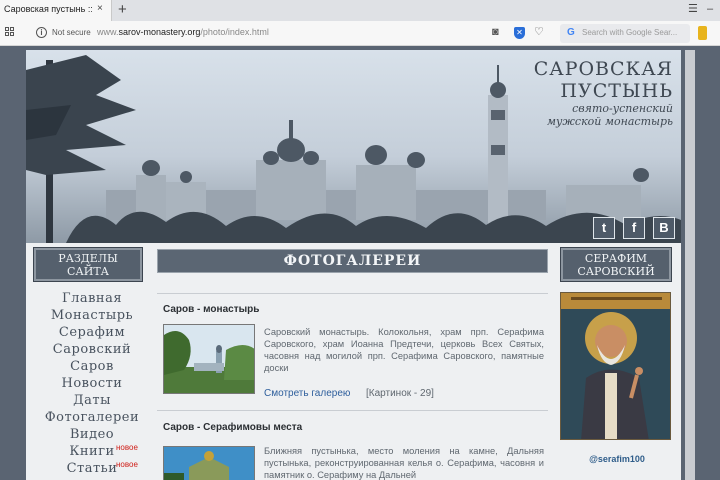 Image resolution: width=720 pixels, height=480 pixels. Describe the element at coordinates (92, 298) in the screenshot. I see `sidebar-item-main: Главная` at that location.